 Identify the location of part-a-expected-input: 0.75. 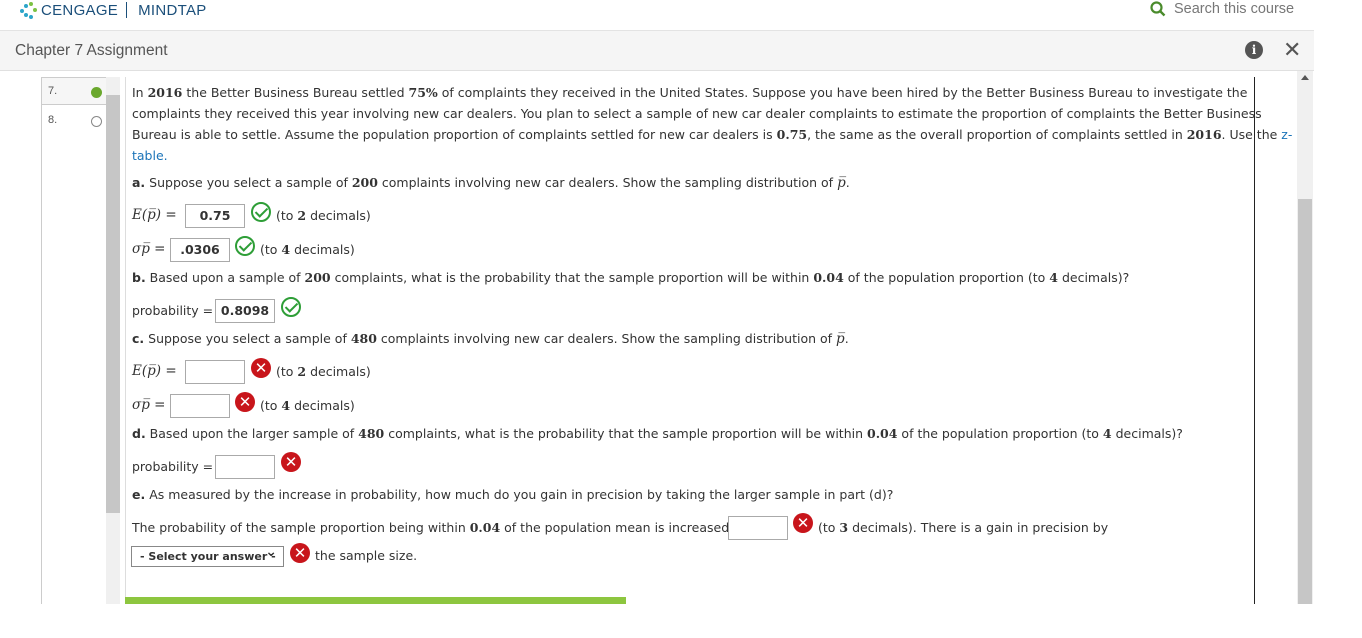
(215, 216).